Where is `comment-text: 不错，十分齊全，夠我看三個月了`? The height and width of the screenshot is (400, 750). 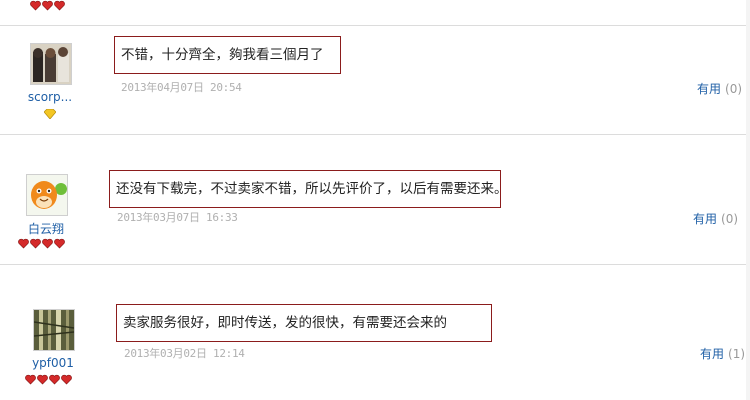
comment-text: 不错，十分齊全，夠我看三個月了 is located at coordinates (227, 55).